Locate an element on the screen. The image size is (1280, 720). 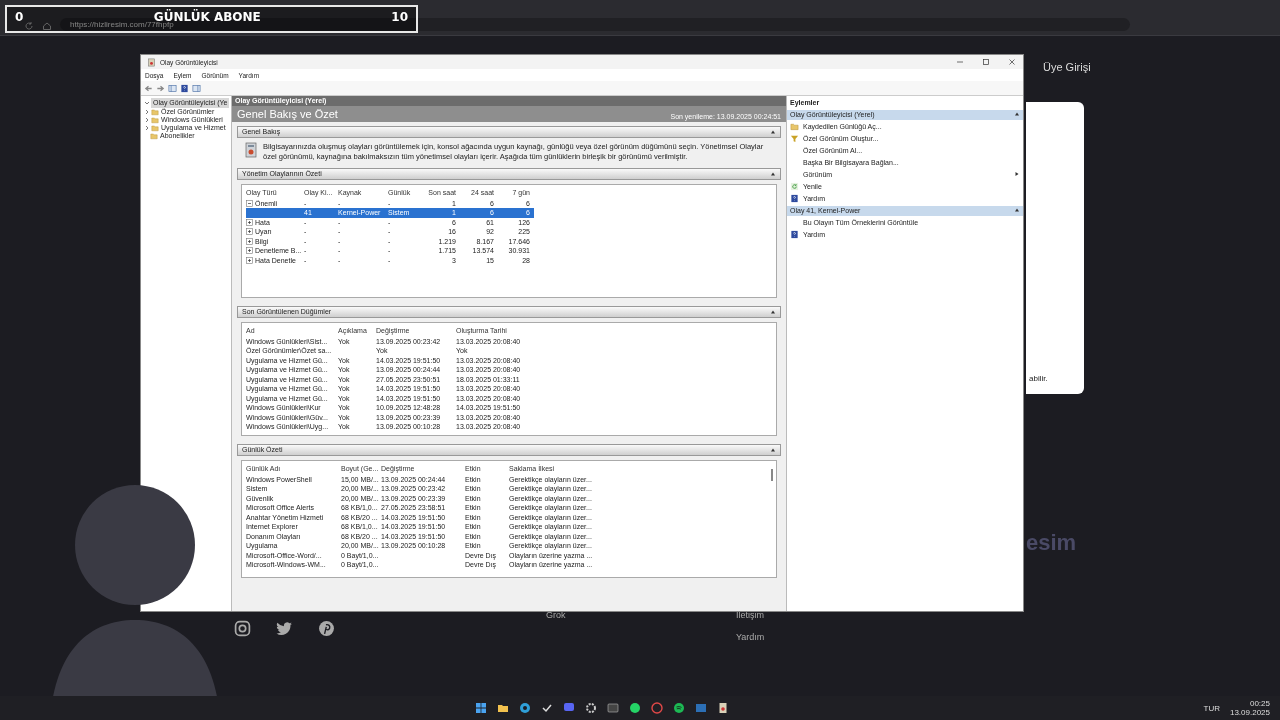
forward-arrow-icon is located at coordinates (160, 88).